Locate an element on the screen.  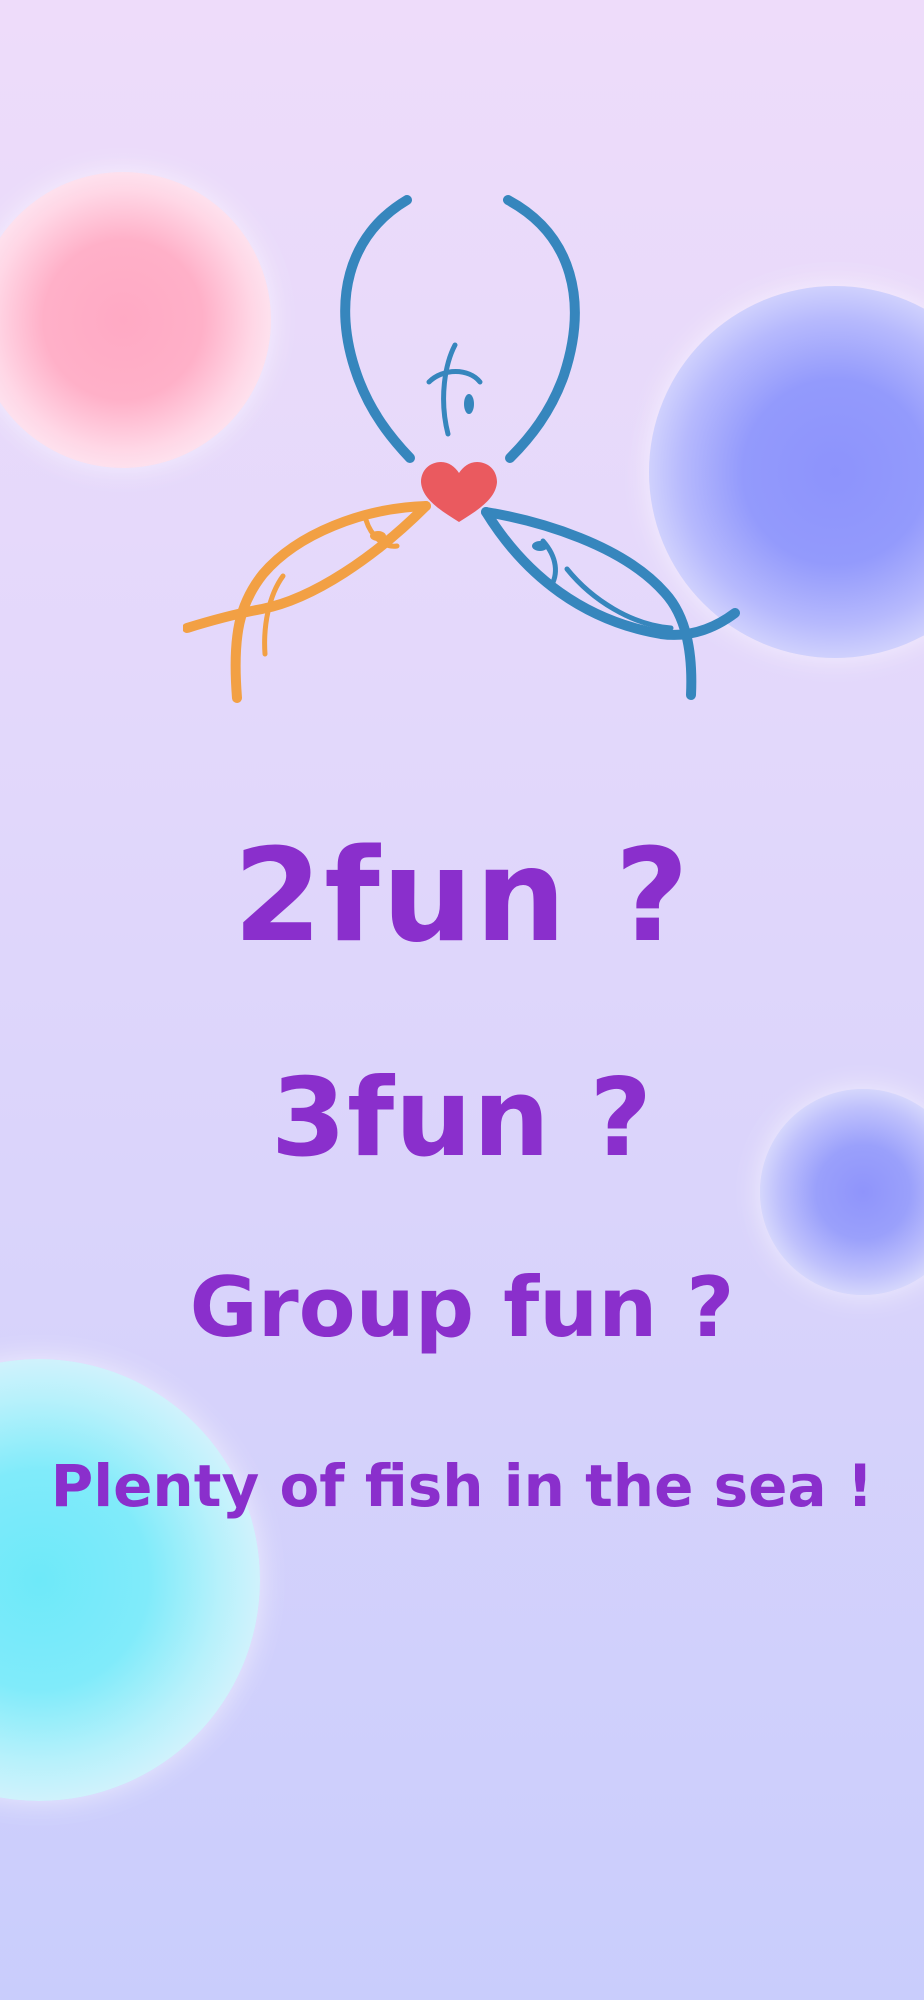
headline-3fun: 3fun ? is located at coordinates (462, 1118).